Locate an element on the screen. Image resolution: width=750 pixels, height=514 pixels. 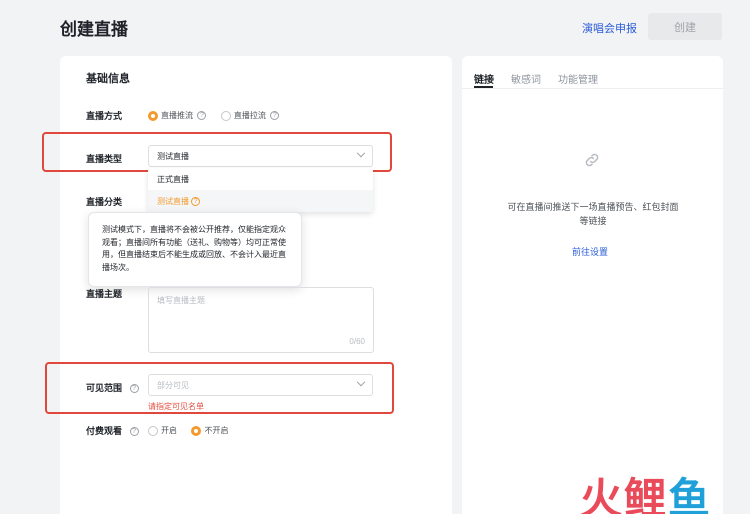
live-mode-label: 直播方式 is located at coordinates (104, 116).